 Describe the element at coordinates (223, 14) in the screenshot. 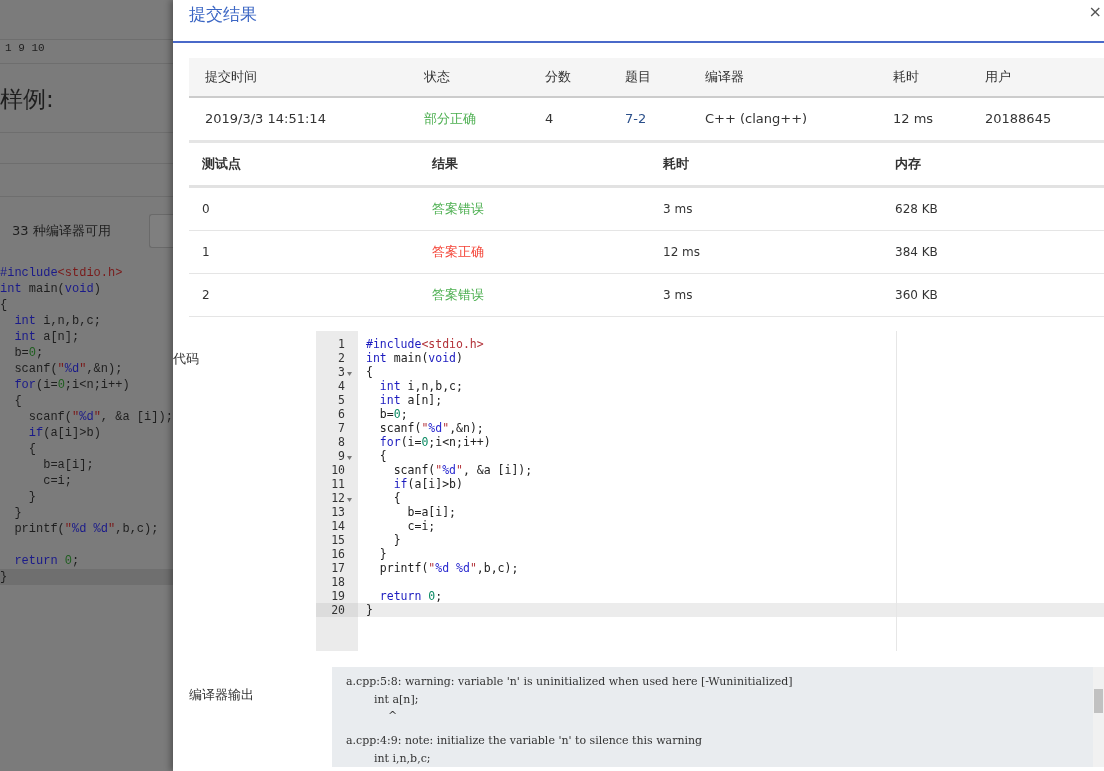

I see `dialog-title: 提交结果` at that location.